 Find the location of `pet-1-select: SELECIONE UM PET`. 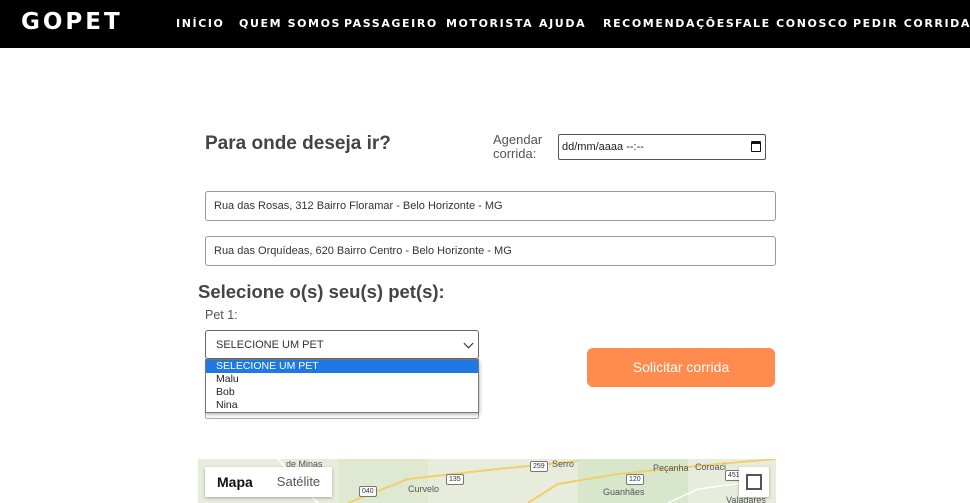

pet-1-select: SELECIONE UM PET is located at coordinates (342, 344).